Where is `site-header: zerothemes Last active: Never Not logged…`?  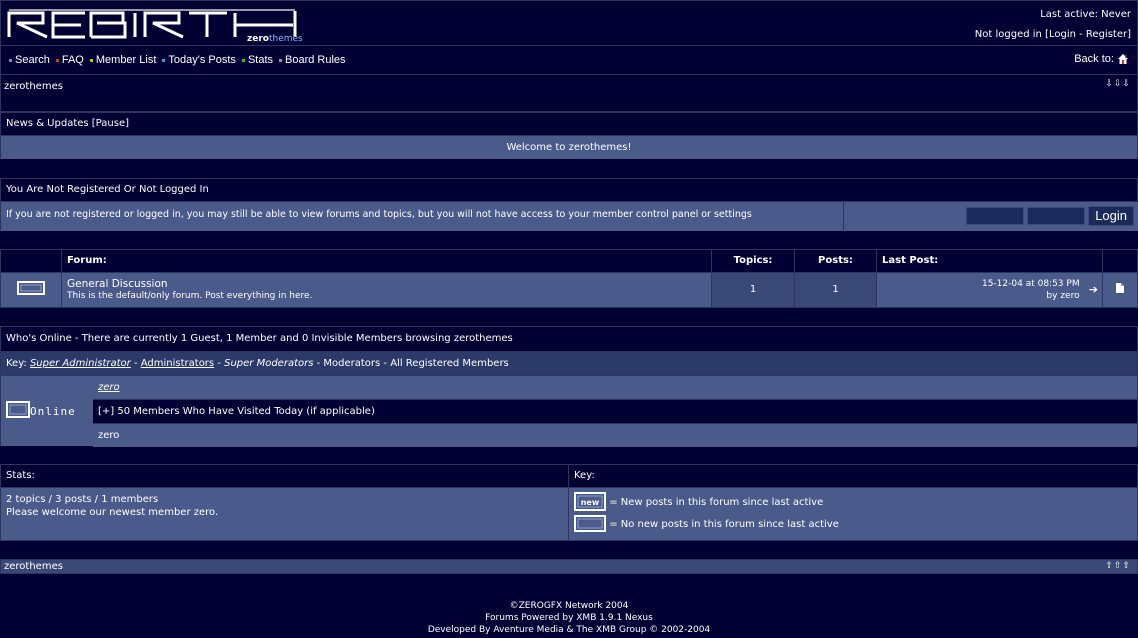
site-header: zerothemes Last active: Never Not logged… is located at coordinates (569, 23).